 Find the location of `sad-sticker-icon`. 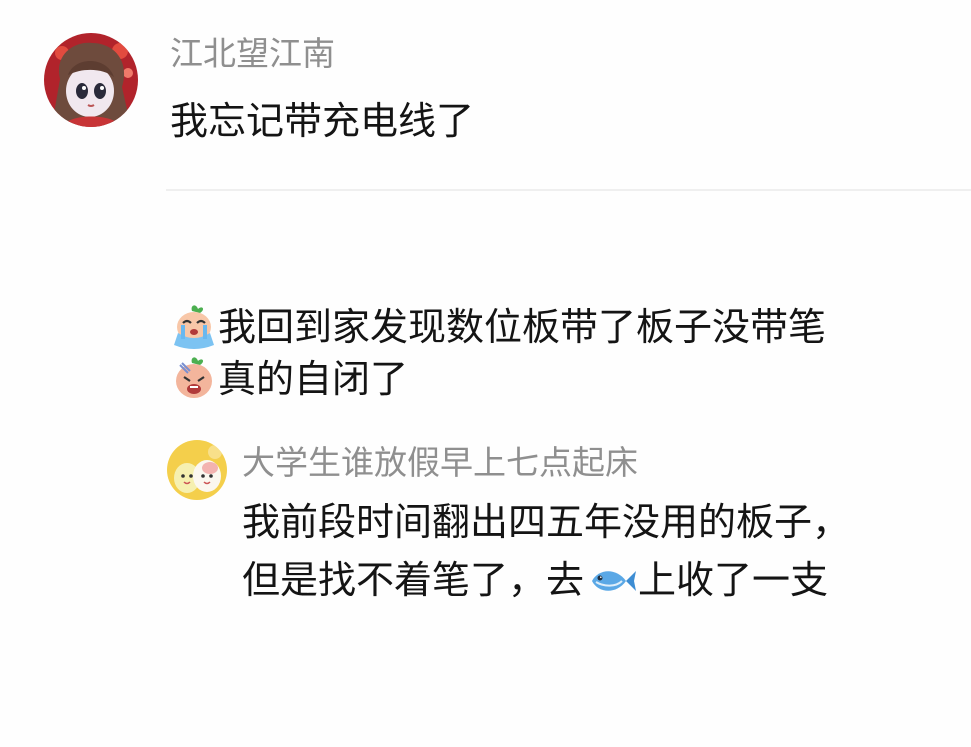

sad-sticker-icon is located at coordinates (194, 379).